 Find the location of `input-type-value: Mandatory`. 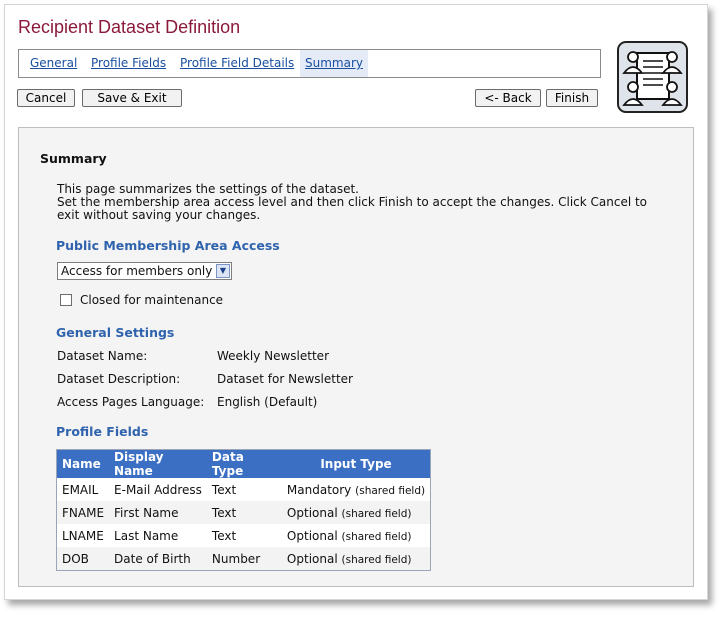

input-type-value: Mandatory is located at coordinates (319, 489).